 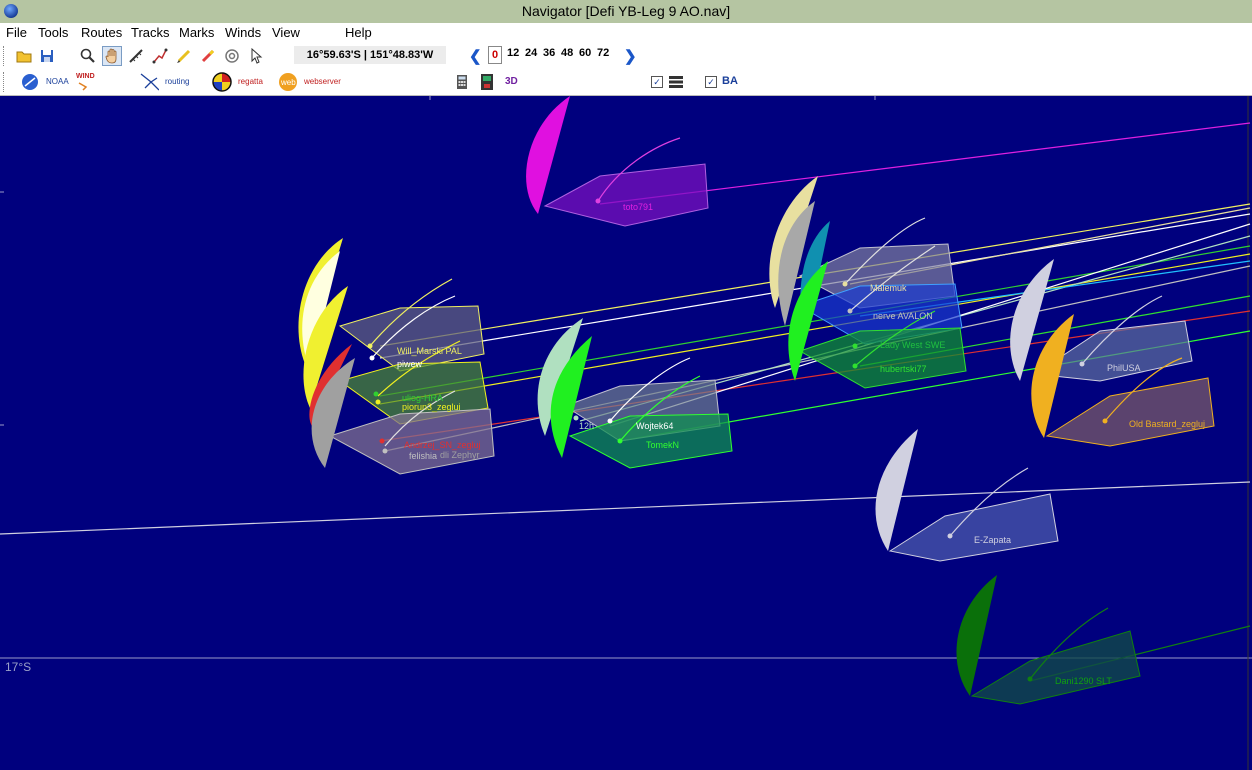 I want to click on forecast-hour-48: 48, so click(x=567, y=53).